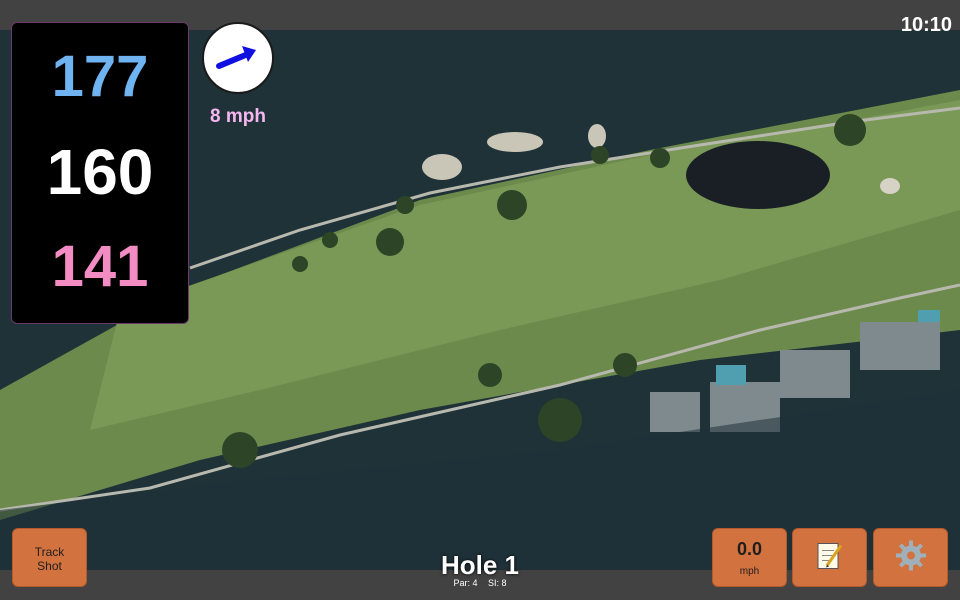 This screenshot has height=600, width=960. I want to click on gear-icon, so click(911, 557).